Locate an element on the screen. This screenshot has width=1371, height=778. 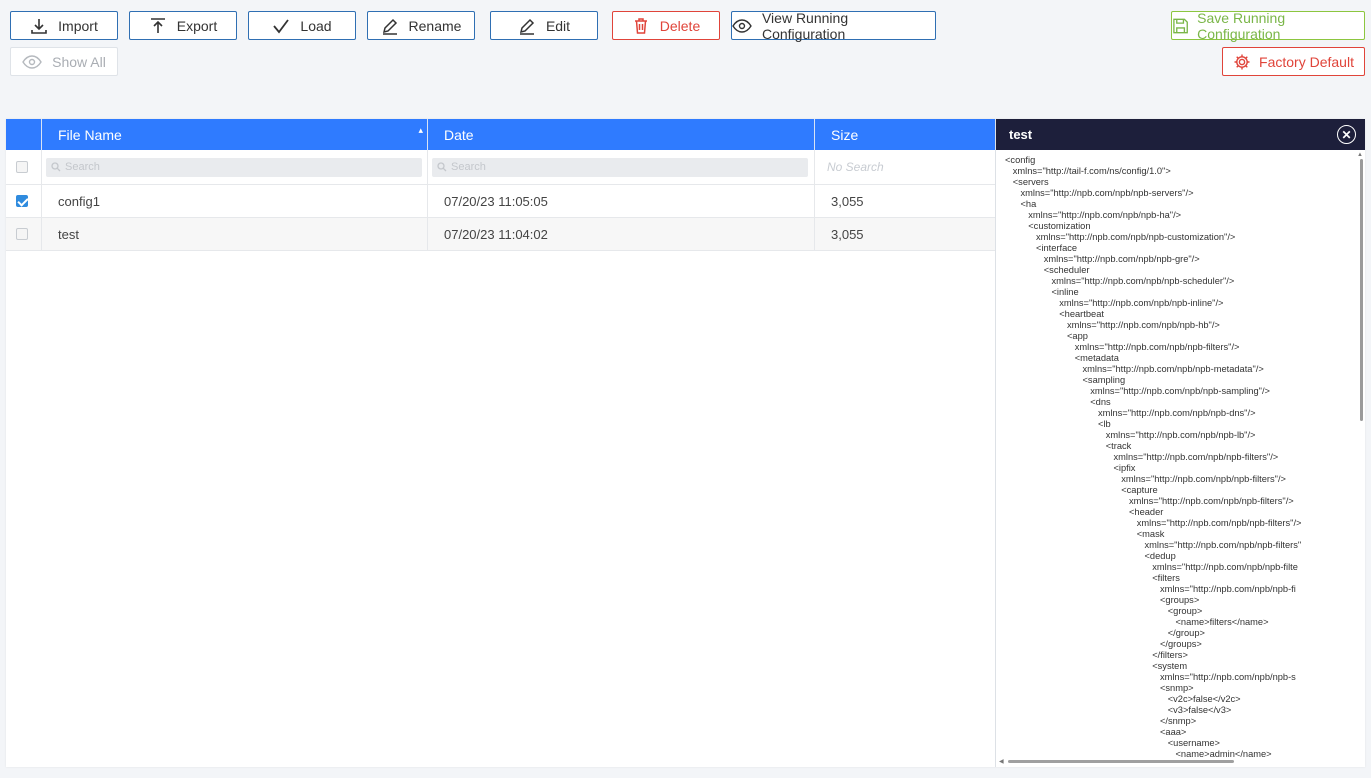
sort-asc-icon: ▴ is located at coordinates (420, 130).